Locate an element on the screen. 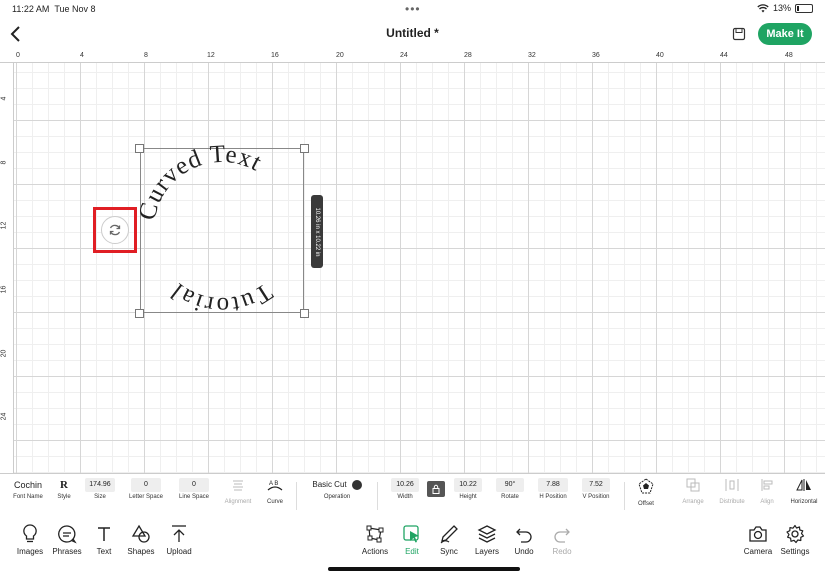  flip-horizontal-icon is located at coordinates (803, 485).